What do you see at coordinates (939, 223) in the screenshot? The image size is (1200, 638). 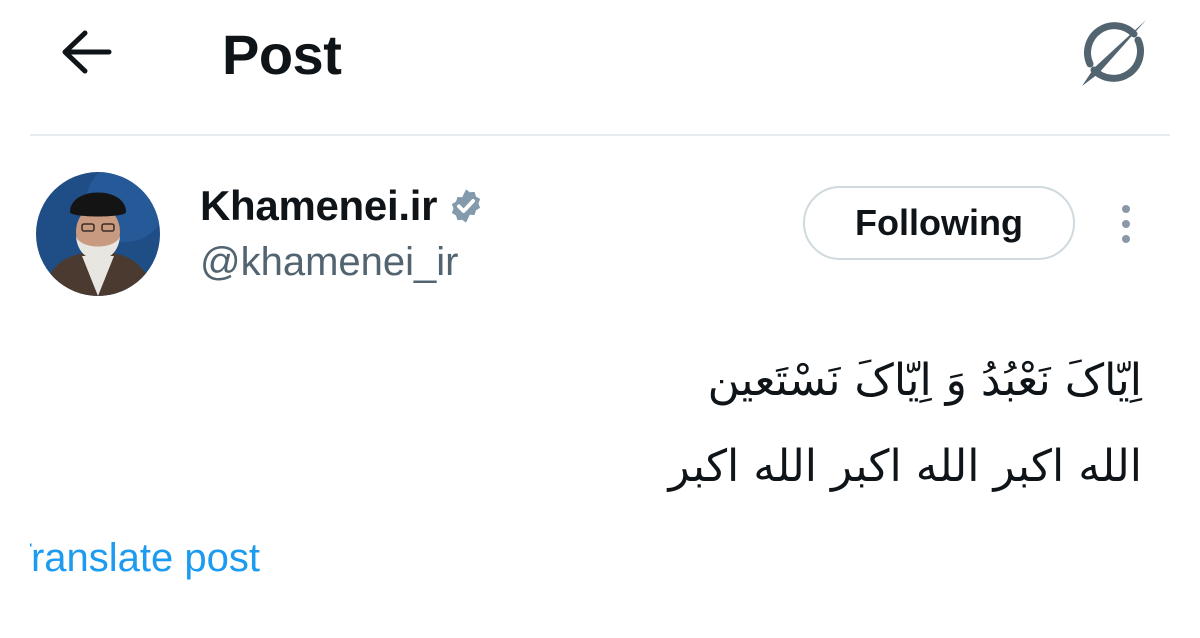 I see `following-button: Following` at bounding box center [939, 223].